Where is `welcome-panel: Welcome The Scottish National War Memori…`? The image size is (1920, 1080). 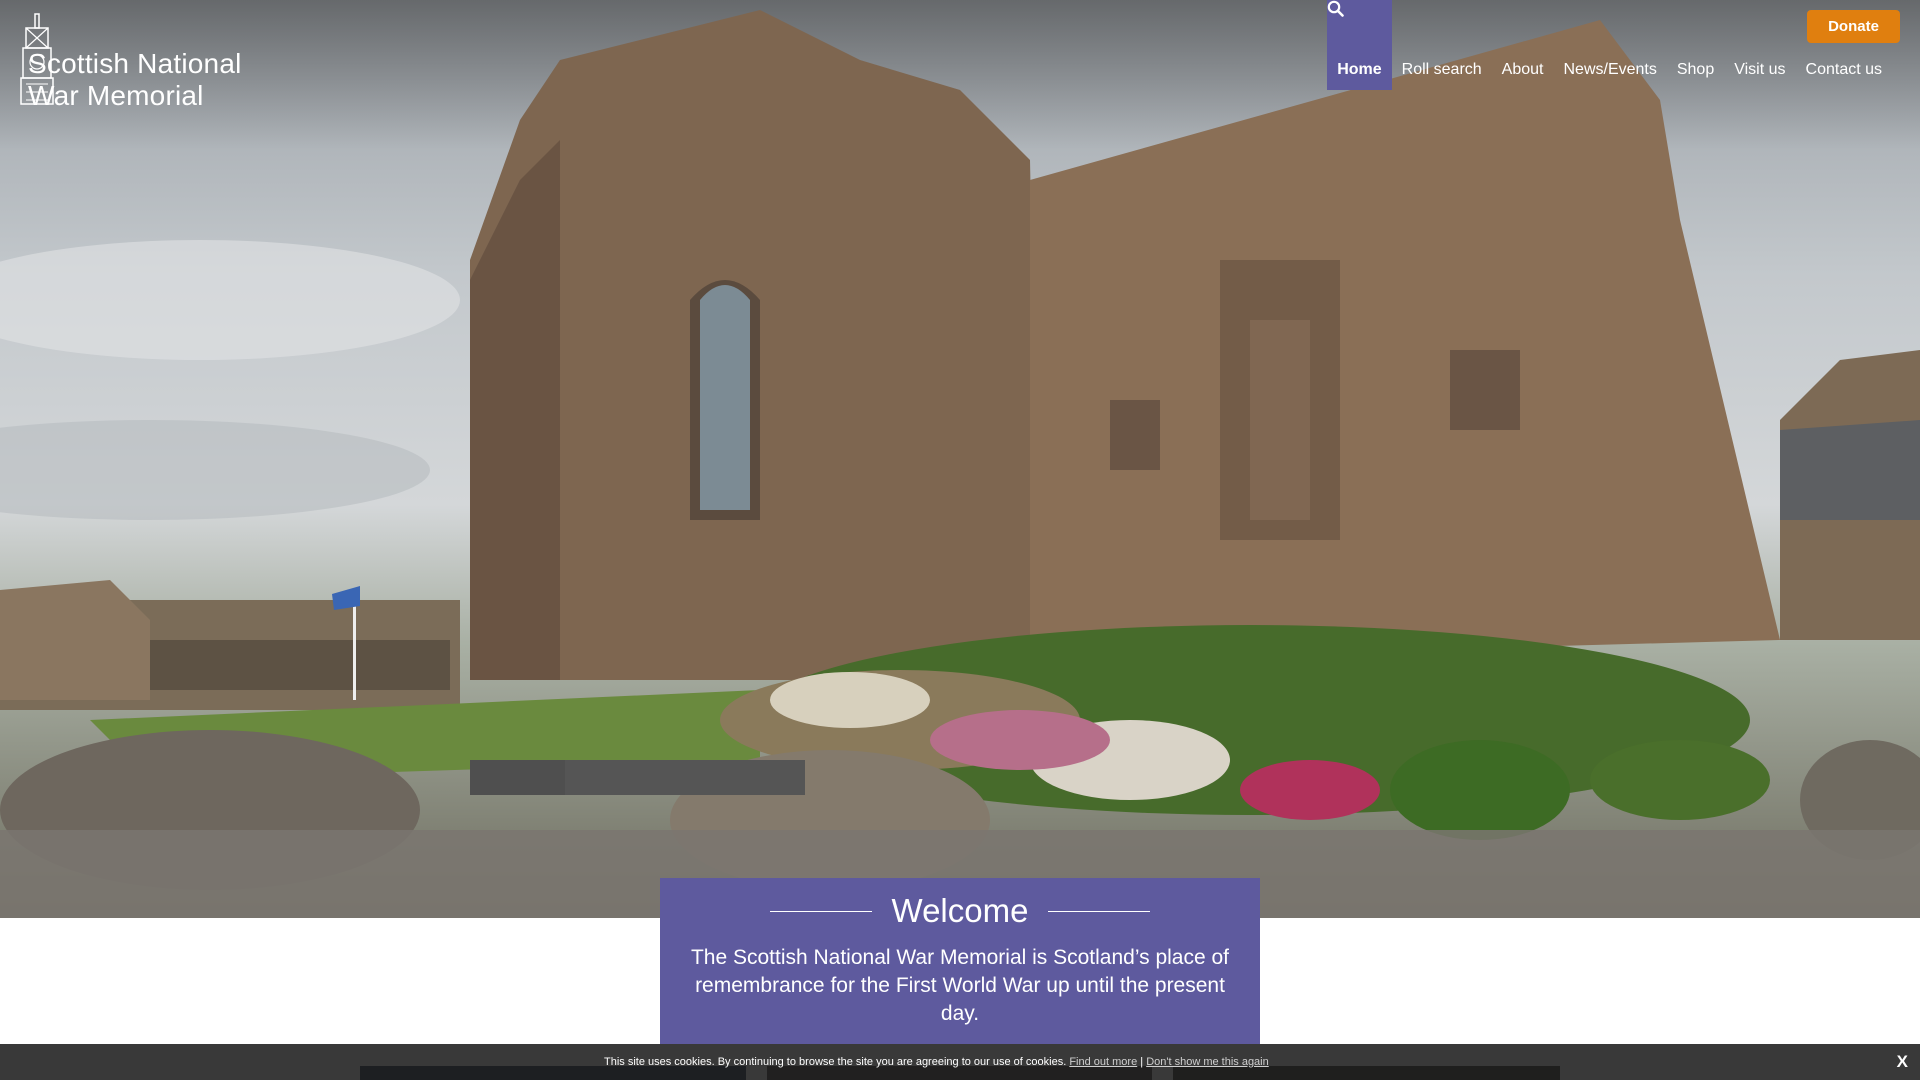 welcome-panel: Welcome The Scottish National War Memori… is located at coordinates (960, 961).